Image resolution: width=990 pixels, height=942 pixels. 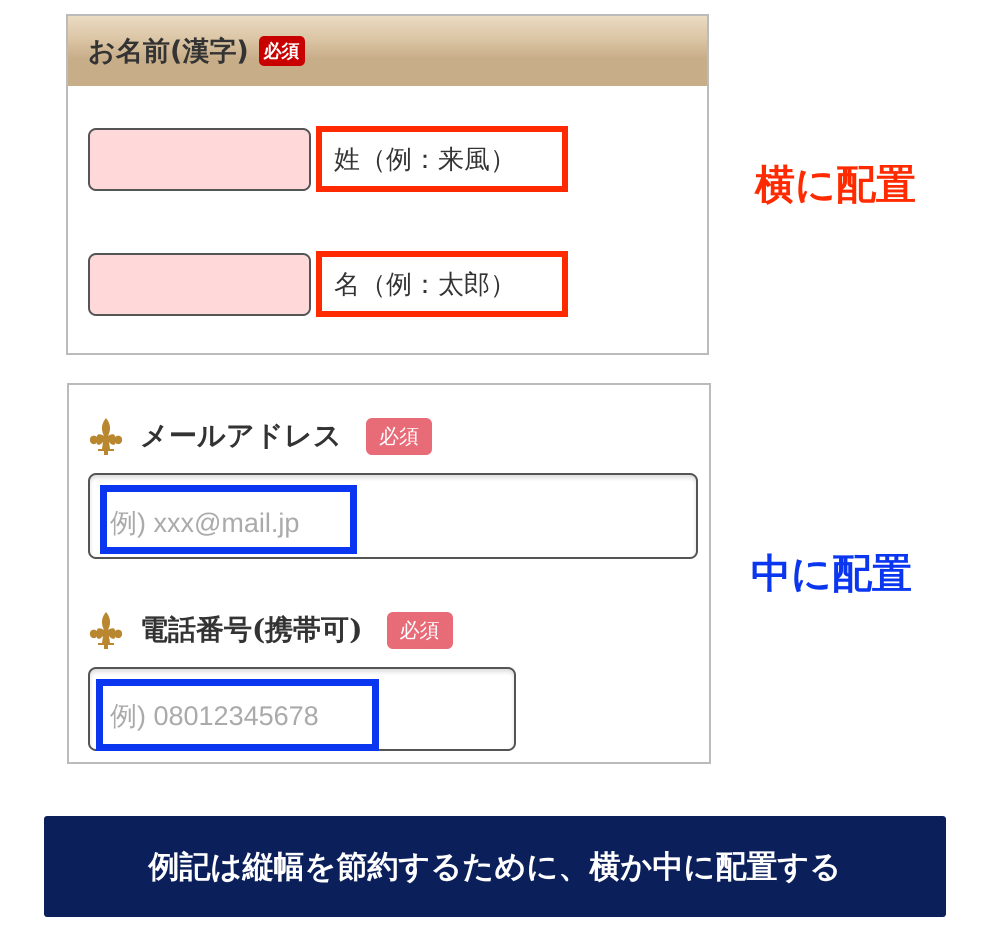 I want to click on example-label: 名（例：太郎）, so click(x=442, y=284).